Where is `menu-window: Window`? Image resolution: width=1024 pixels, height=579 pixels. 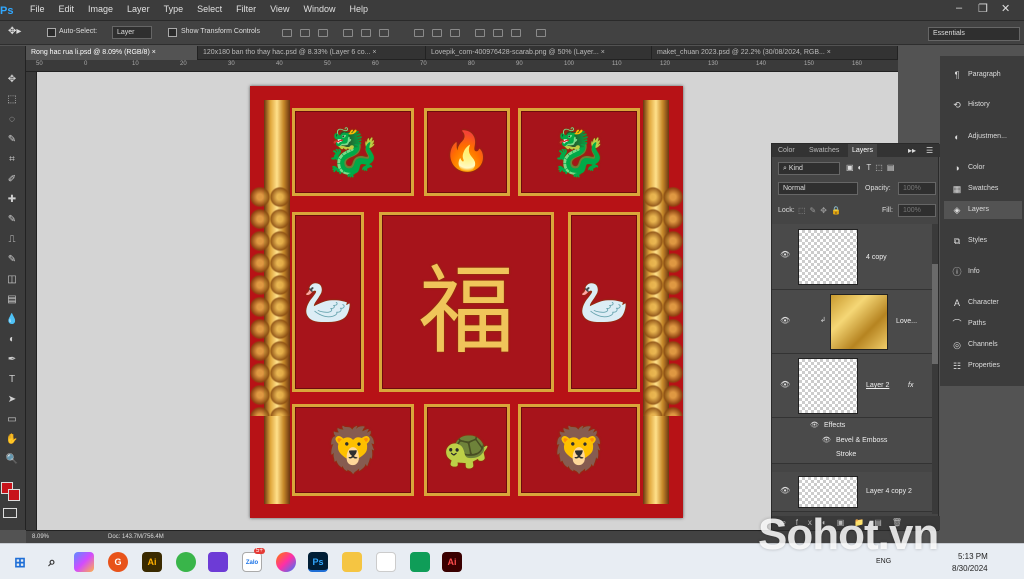 menu-window: Window is located at coordinates (319, 9).